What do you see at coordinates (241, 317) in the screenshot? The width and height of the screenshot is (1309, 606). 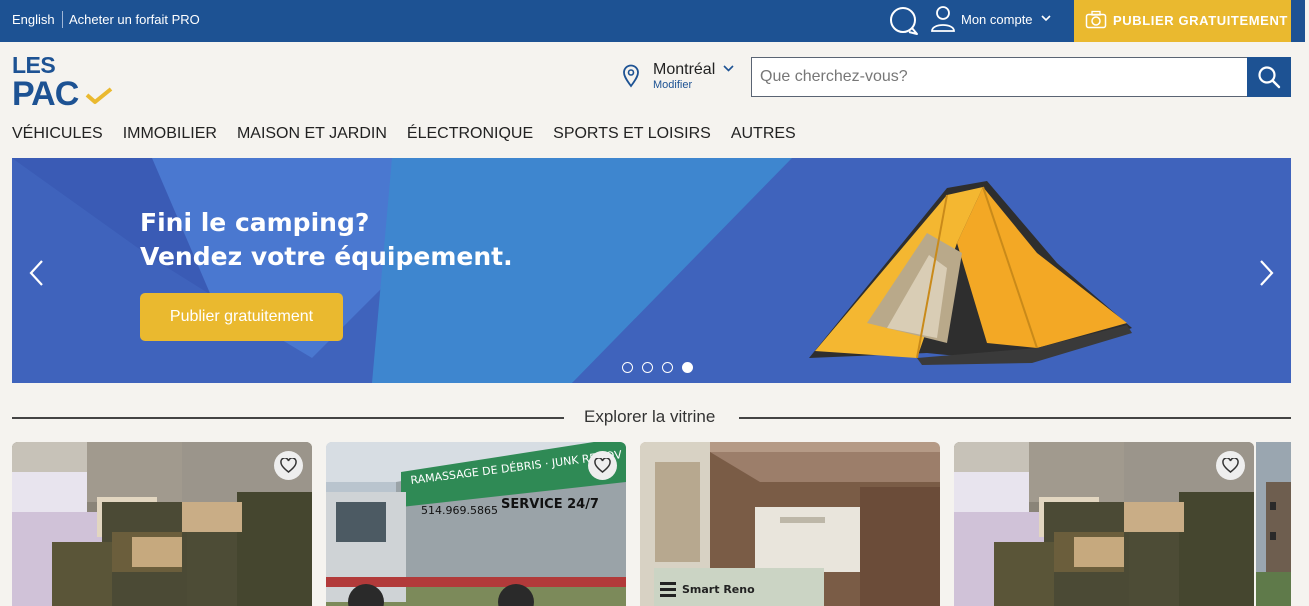 I see `hero-publish-button: Publier gratuitement` at bounding box center [241, 317].